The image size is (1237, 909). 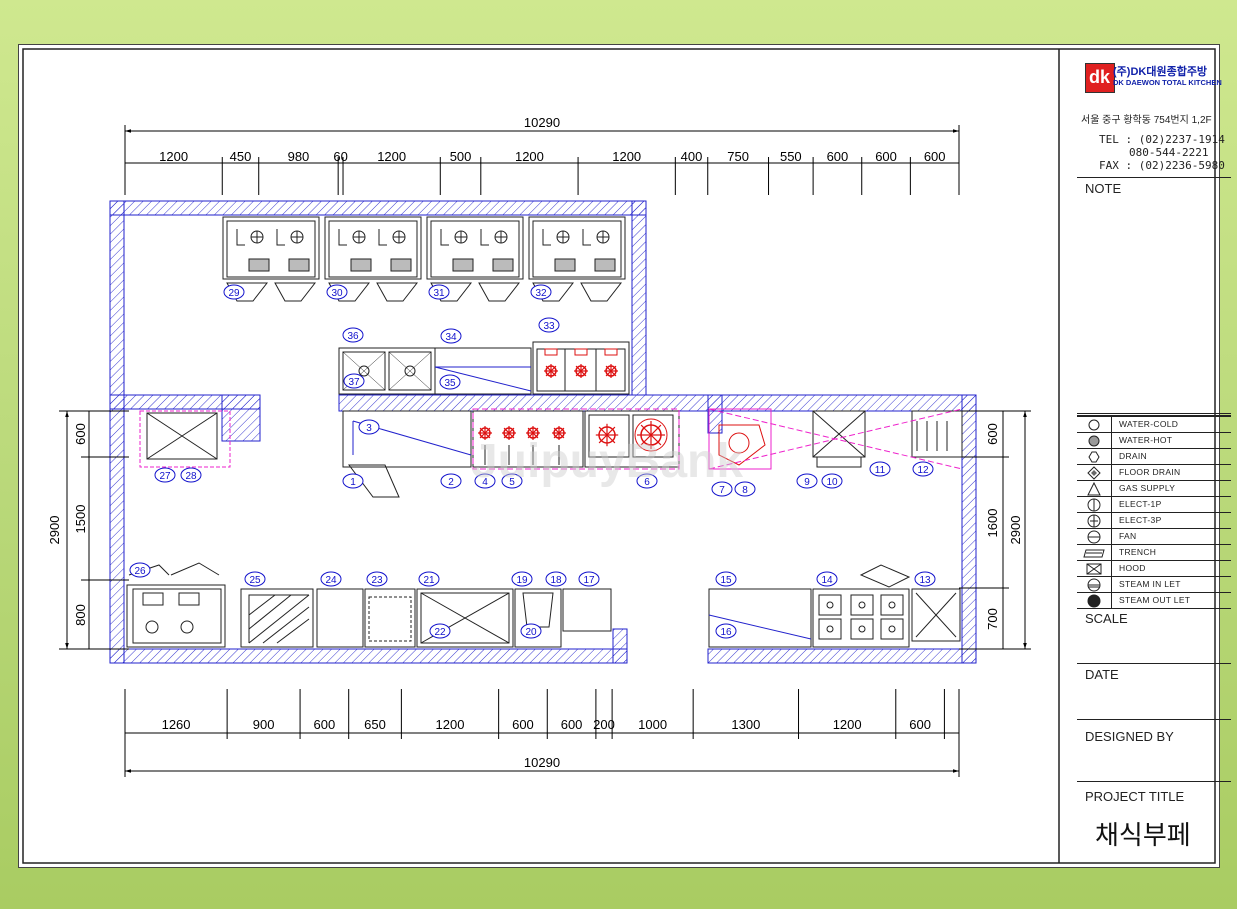 What do you see at coordinates (542, 762) in the screenshot?
I see `bottom-total-dim: 10290` at bounding box center [542, 762].